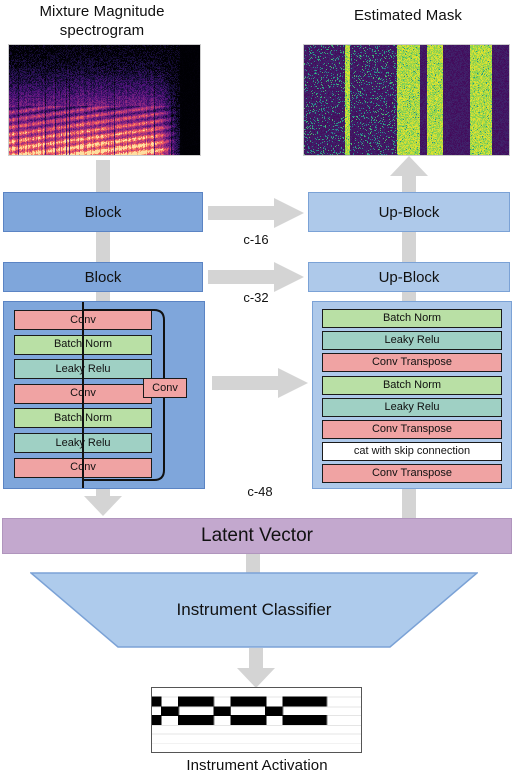 Image resolution: width=514 pixels, height=776 pixels. I want to click on decoder-layer-6: Conv Transpose, so click(412, 429).